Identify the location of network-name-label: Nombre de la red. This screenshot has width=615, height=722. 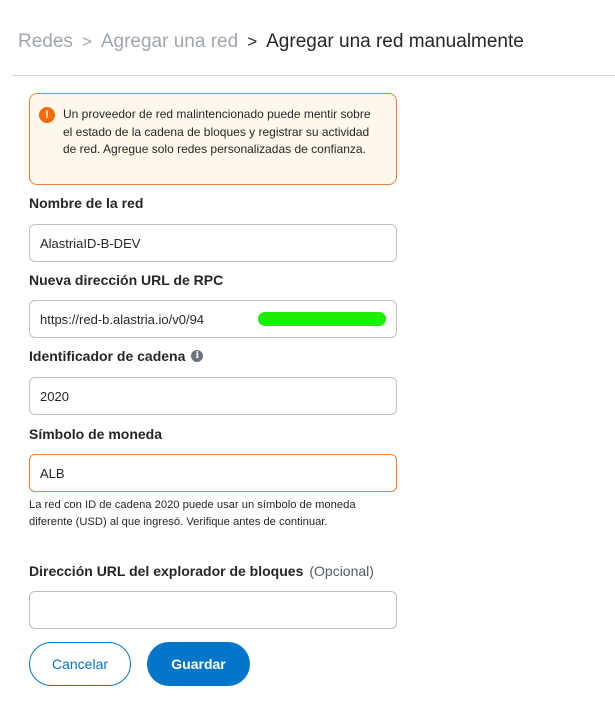
(86, 203).